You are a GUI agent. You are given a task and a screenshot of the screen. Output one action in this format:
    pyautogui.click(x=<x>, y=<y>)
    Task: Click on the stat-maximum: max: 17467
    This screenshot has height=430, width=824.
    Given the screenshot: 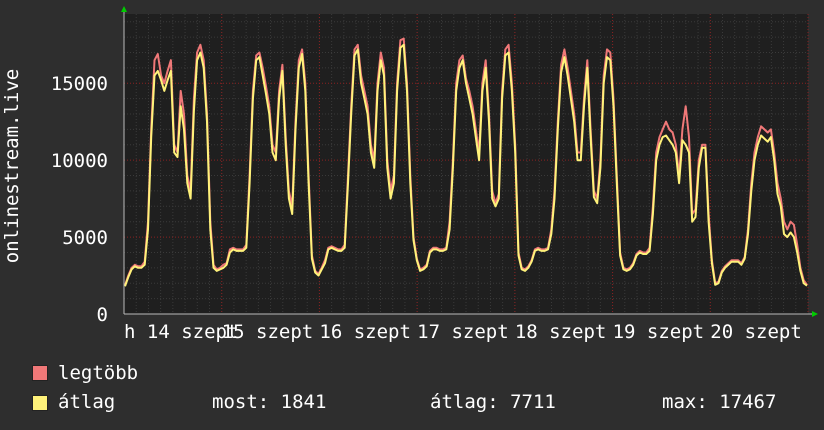 What is the action you would take?
    pyautogui.click(x=719, y=402)
    